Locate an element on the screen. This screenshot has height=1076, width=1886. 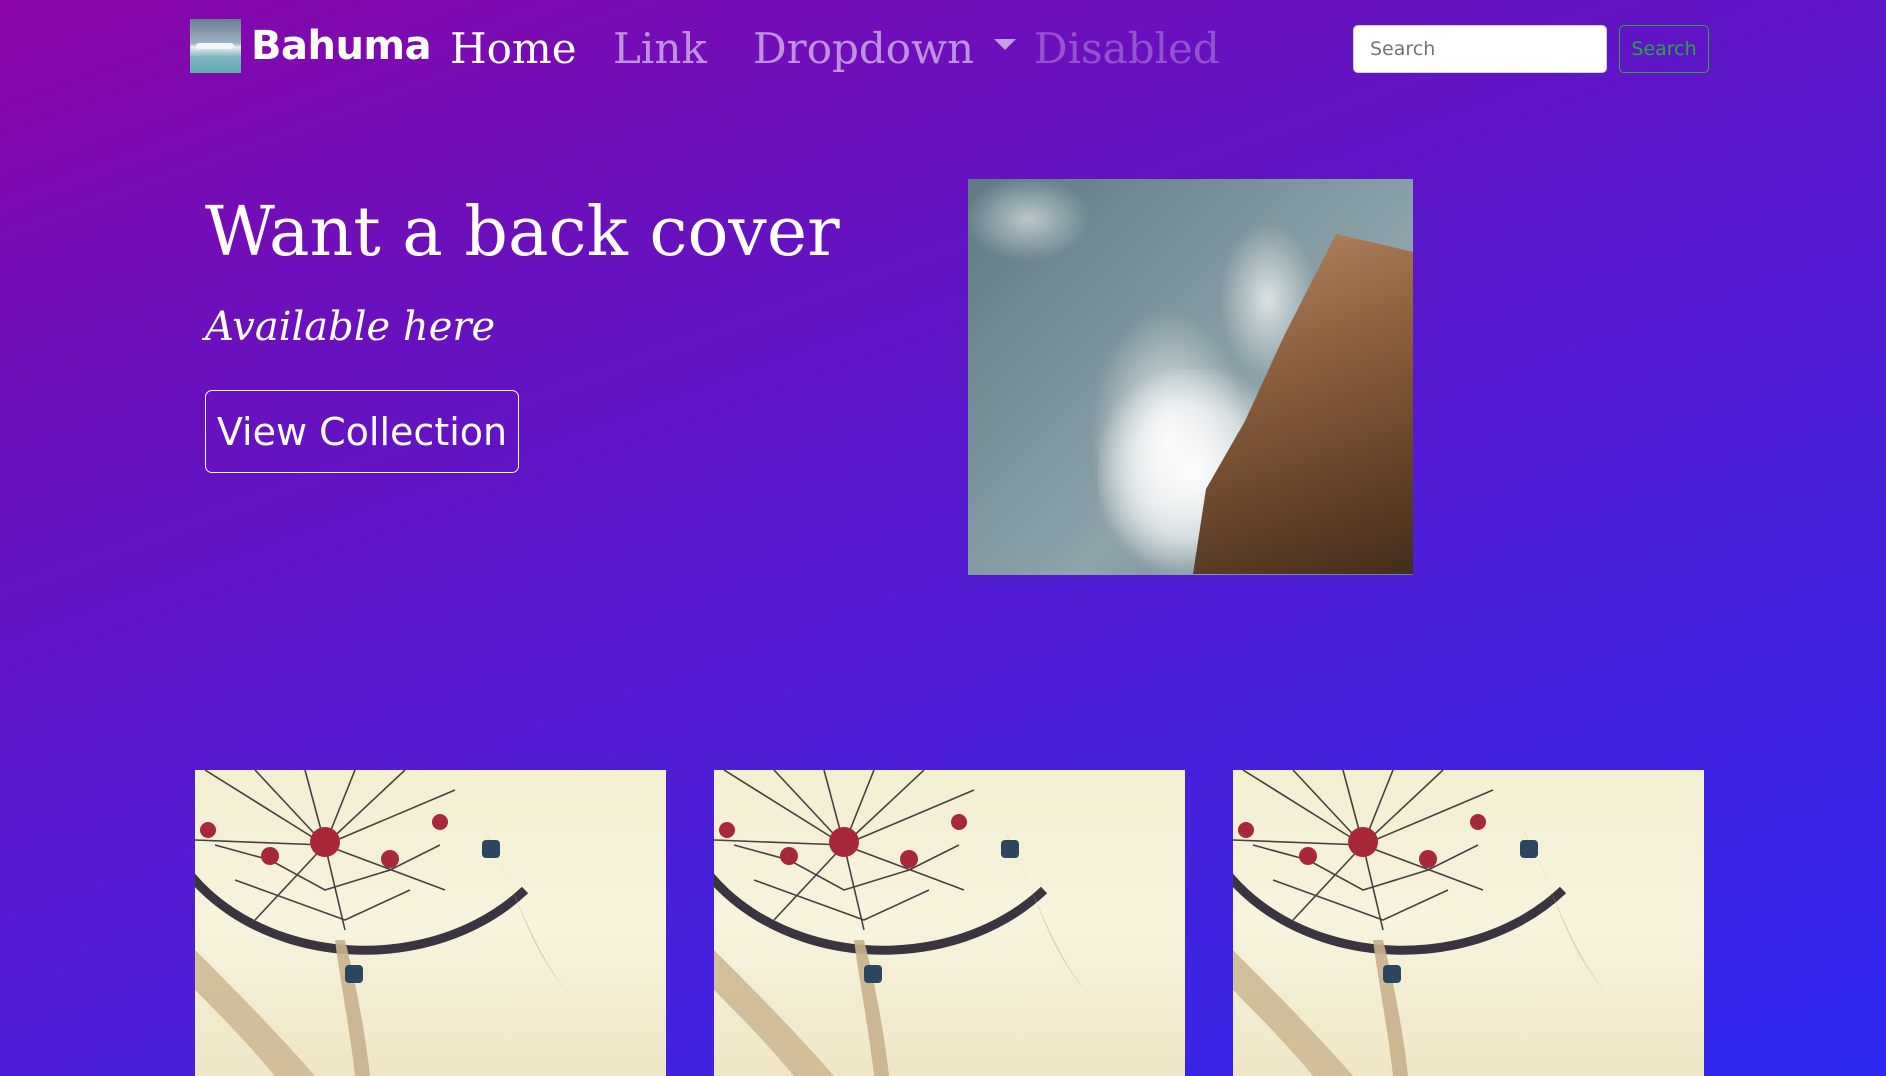
brand-link: Bahuma is located at coordinates (311, 46).